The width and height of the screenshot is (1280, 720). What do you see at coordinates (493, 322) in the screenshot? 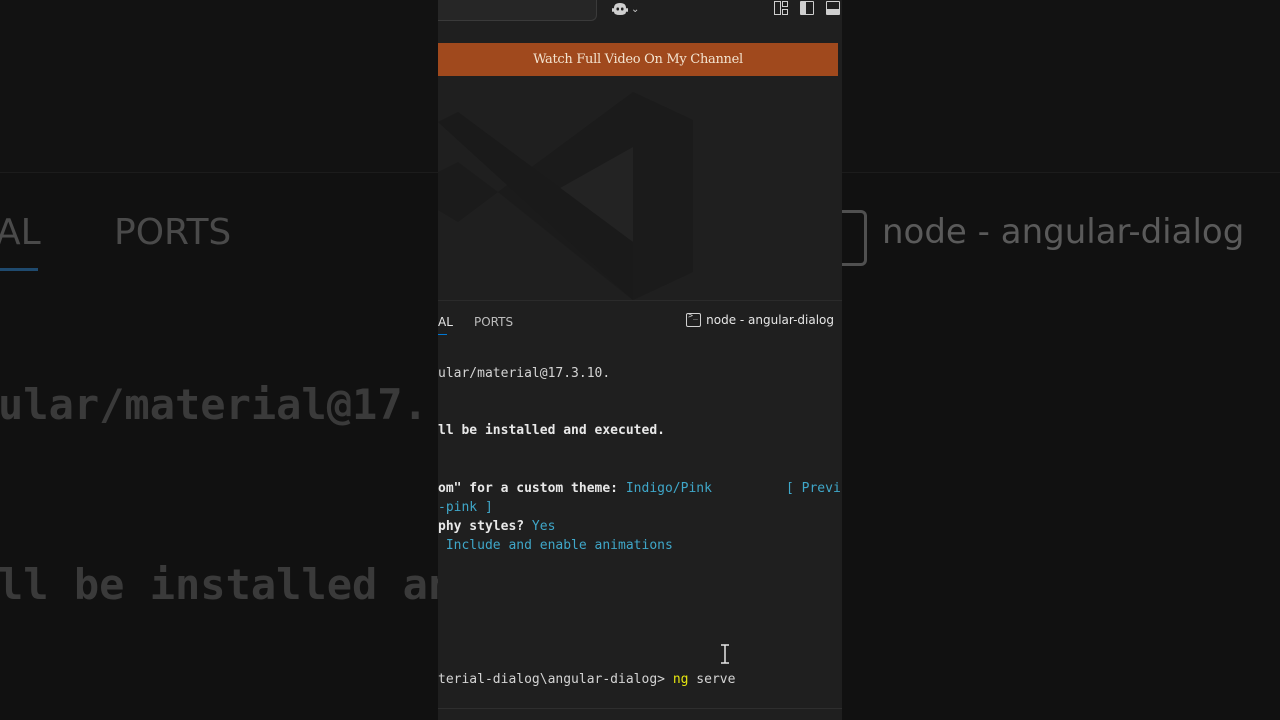
I see `tab-ports: PORTS` at bounding box center [493, 322].